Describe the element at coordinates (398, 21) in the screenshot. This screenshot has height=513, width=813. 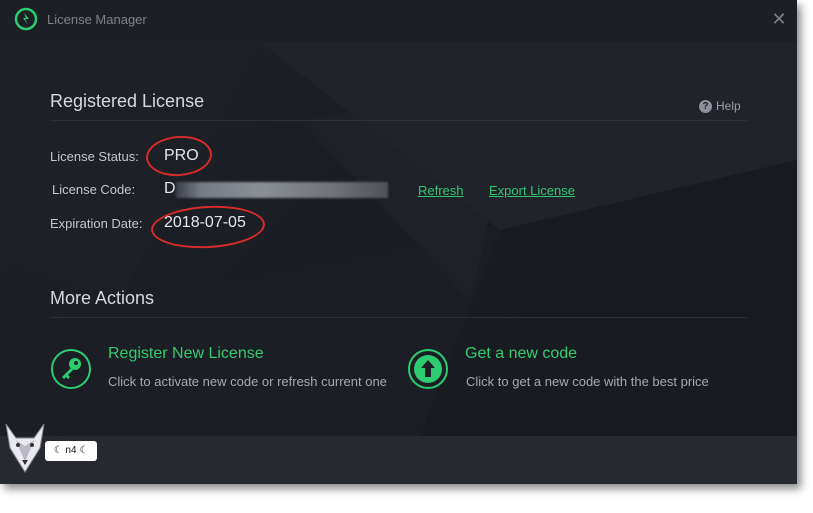
I see `title-bar: License Manager ✕` at that location.